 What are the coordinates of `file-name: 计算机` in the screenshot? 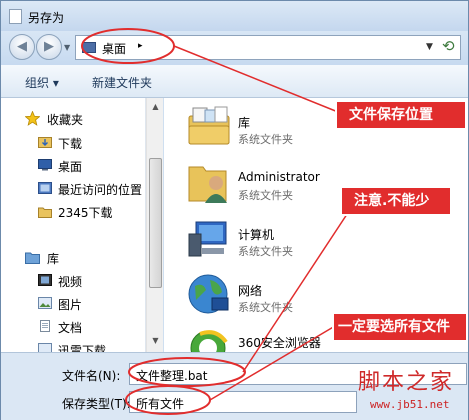 It's located at (256, 234).